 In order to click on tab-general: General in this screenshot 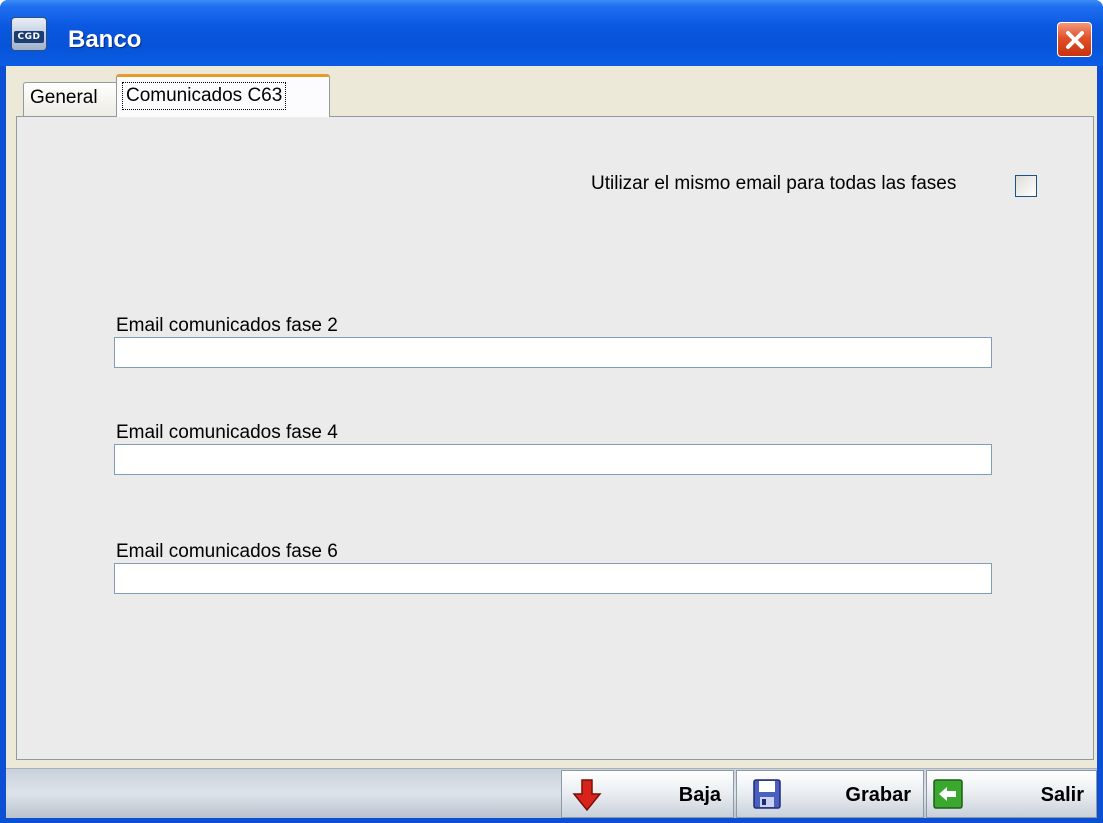, I will do `click(73, 99)`.